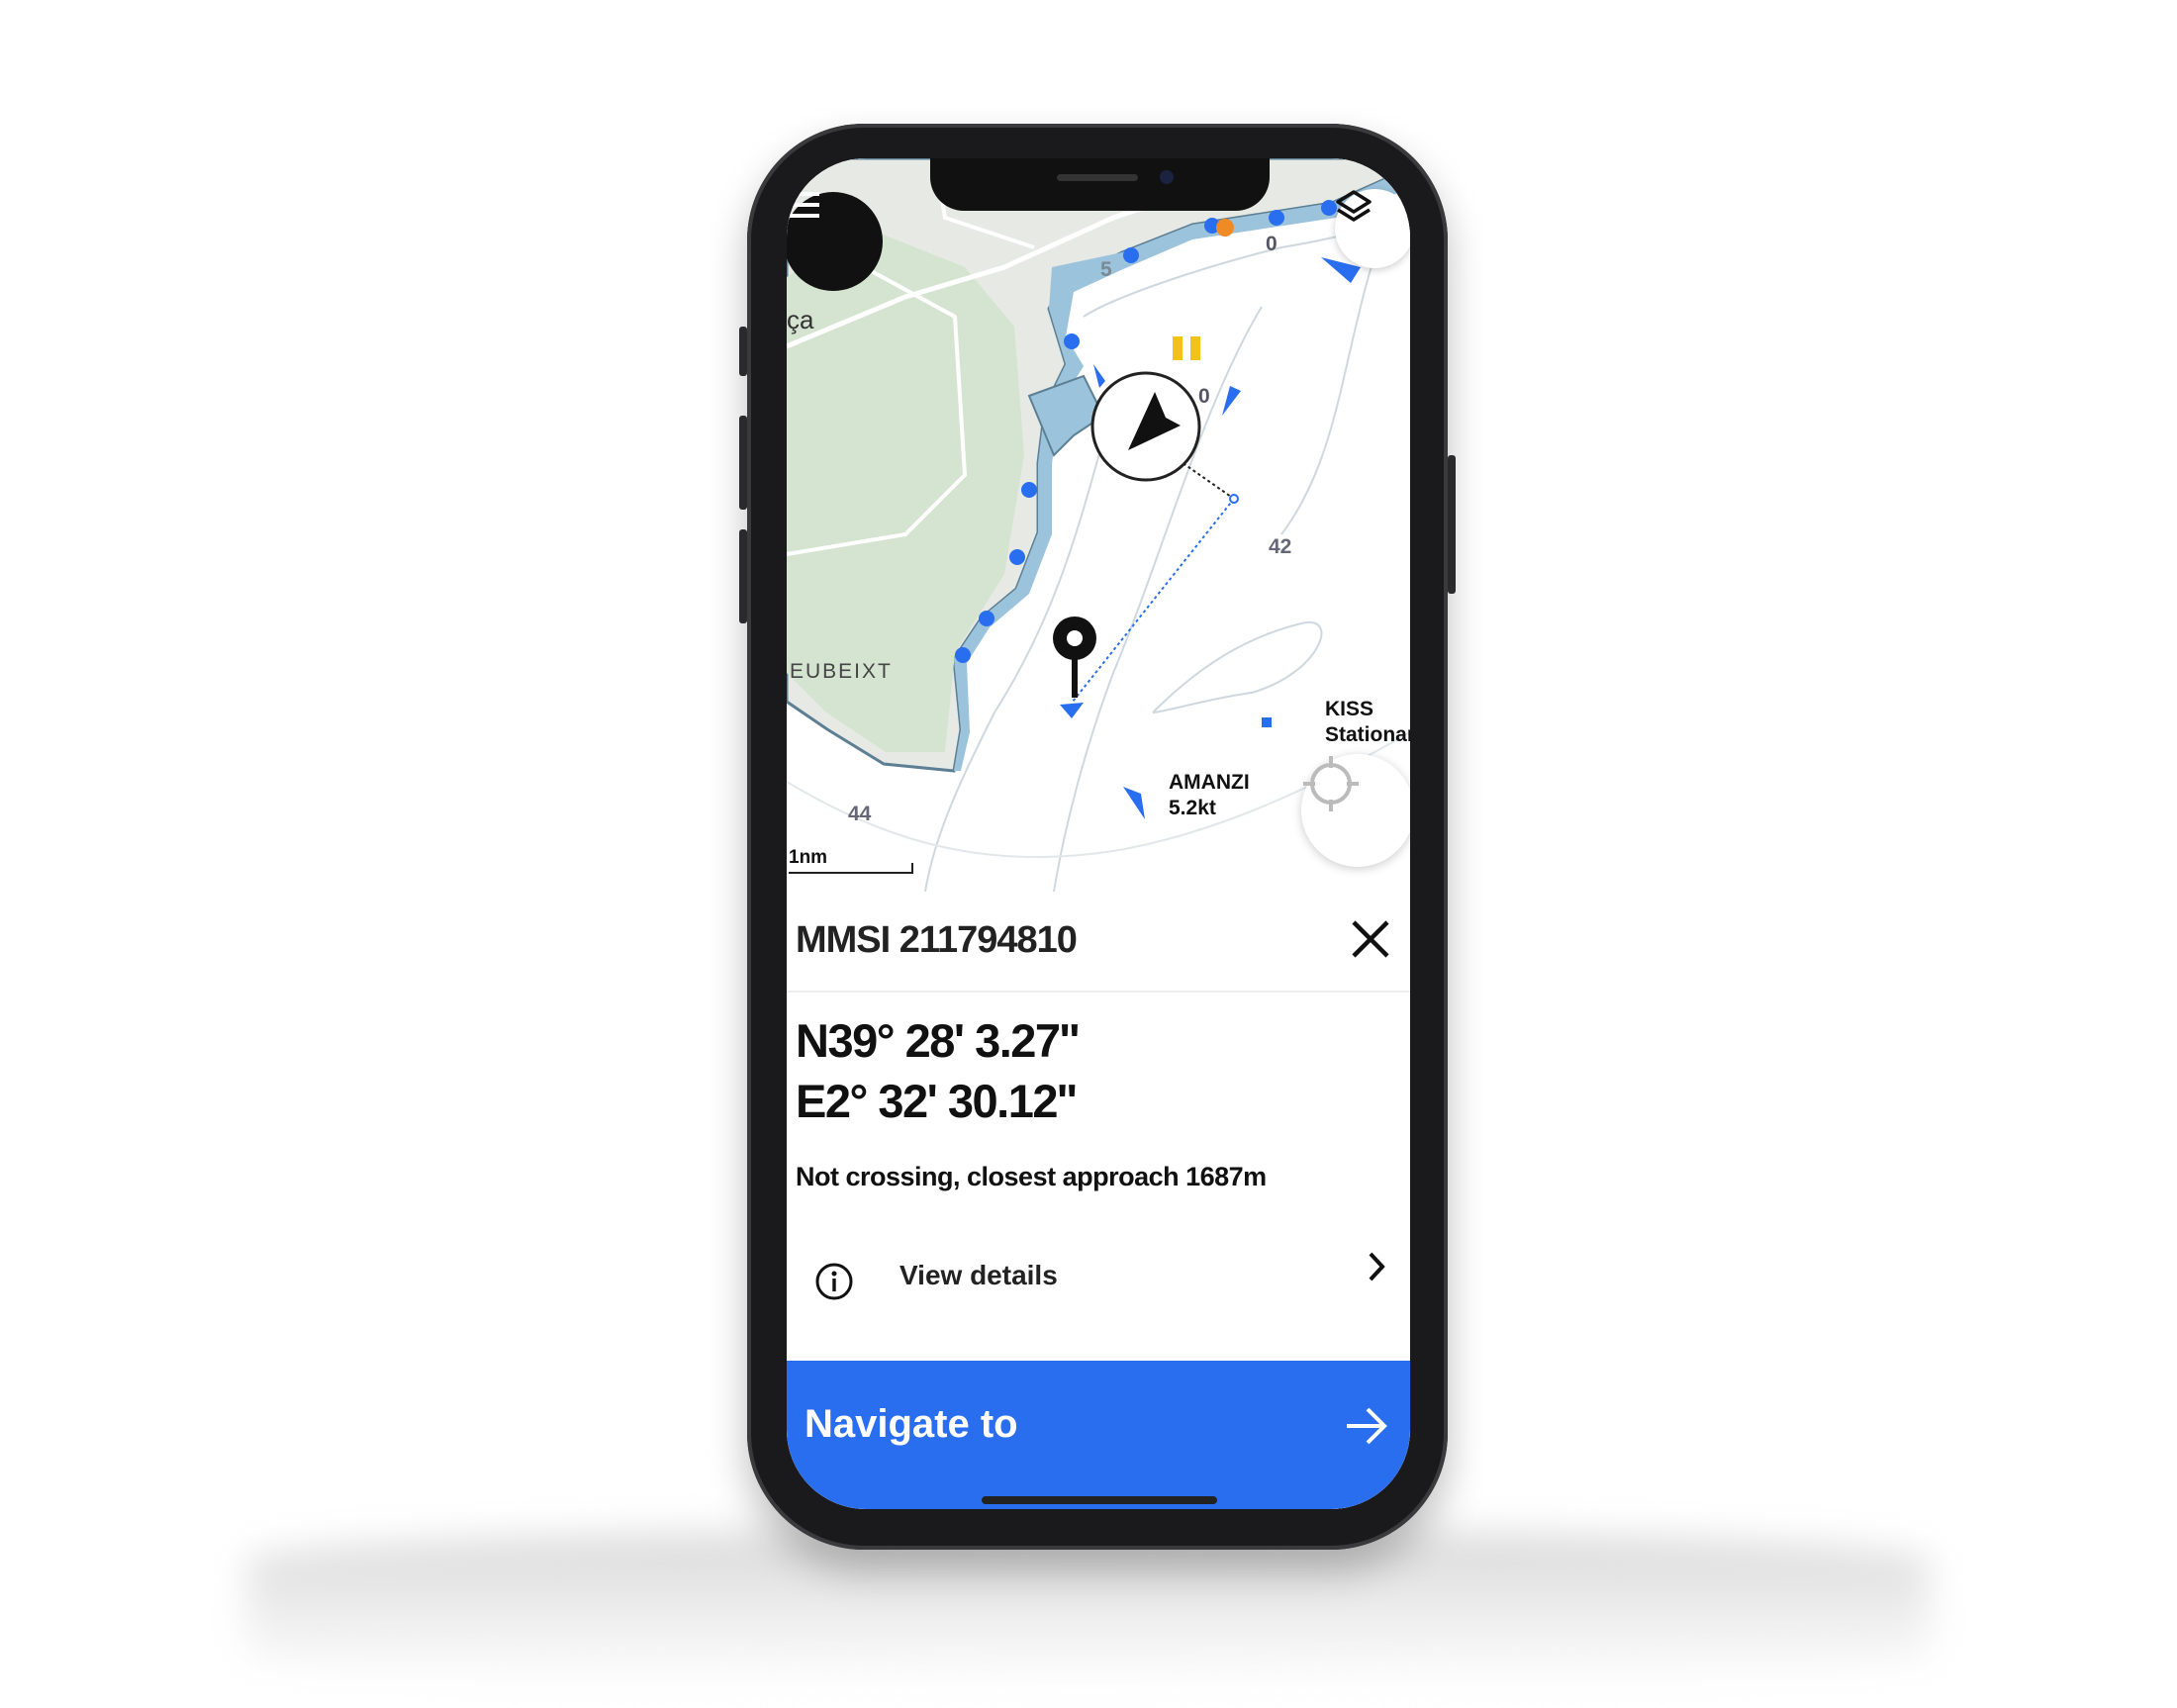 The height and width of the screenshot is (1708, 2177). Describe the element at coordinates (1280, 546) in the screenshot. I see `depth-label: 42` at that location.